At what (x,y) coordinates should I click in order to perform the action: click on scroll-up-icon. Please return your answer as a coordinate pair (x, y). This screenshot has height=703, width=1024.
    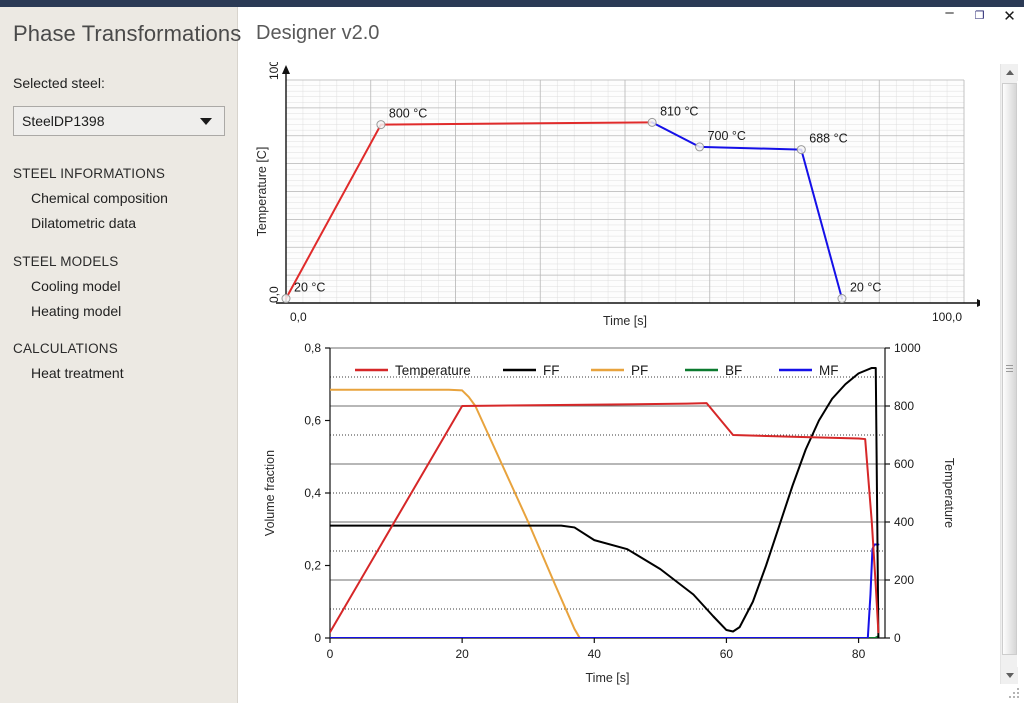
    Looking at the image, I should click on (1009, 72).